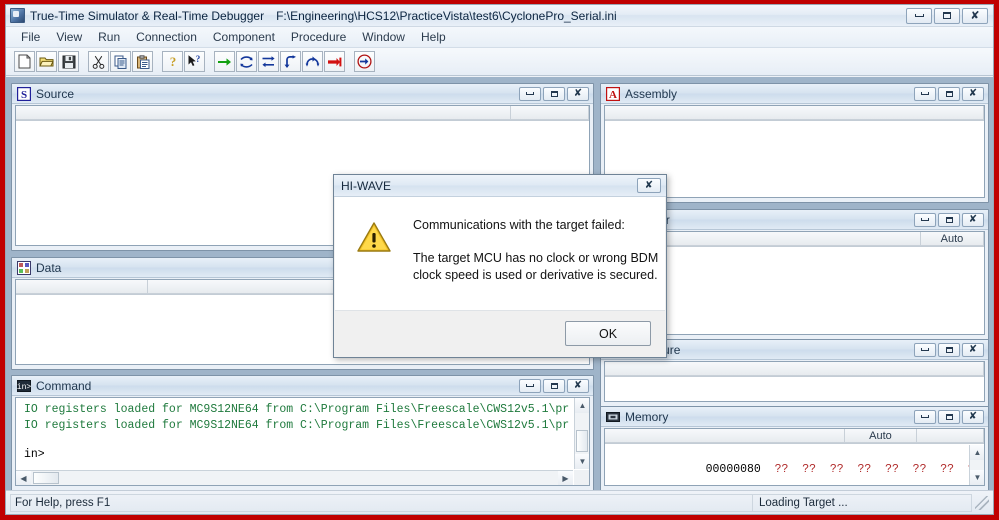  Describe the element at coordinates (318, 37) in the screenshot. I see `menu-item-procedure: Procedure` at that location.